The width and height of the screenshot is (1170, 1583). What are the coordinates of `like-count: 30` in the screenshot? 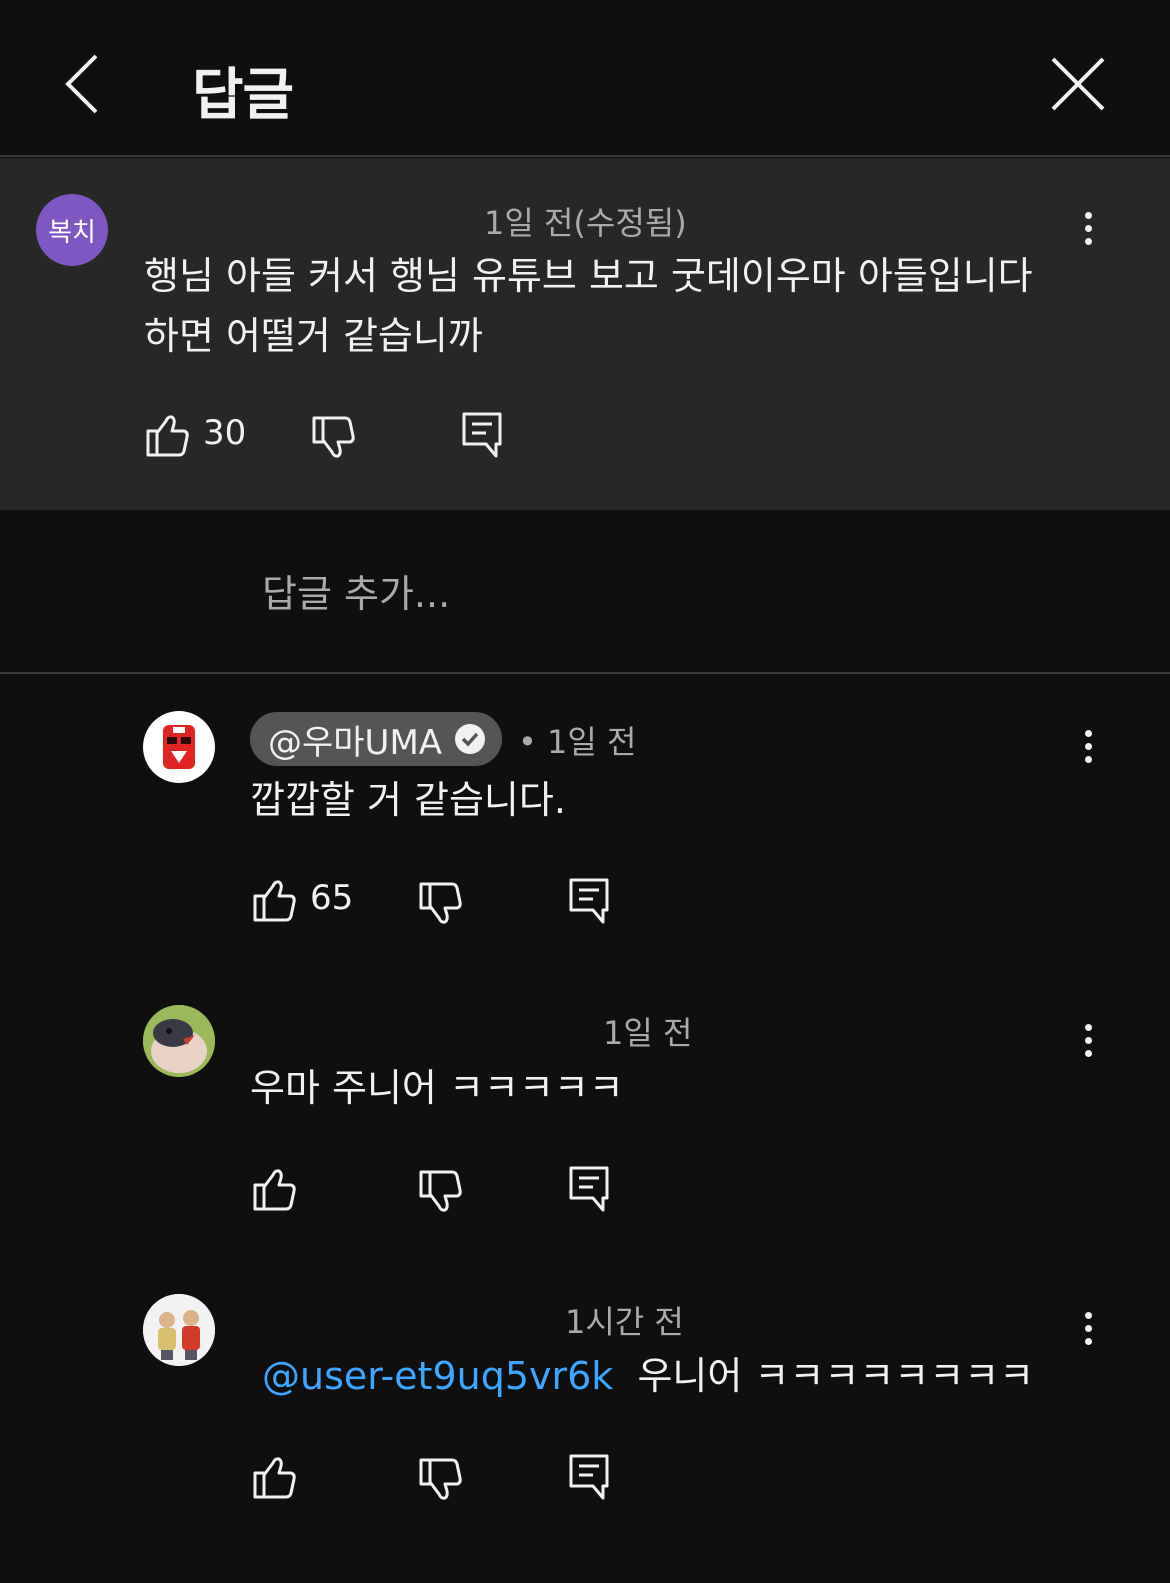 It's located at (225, 433).